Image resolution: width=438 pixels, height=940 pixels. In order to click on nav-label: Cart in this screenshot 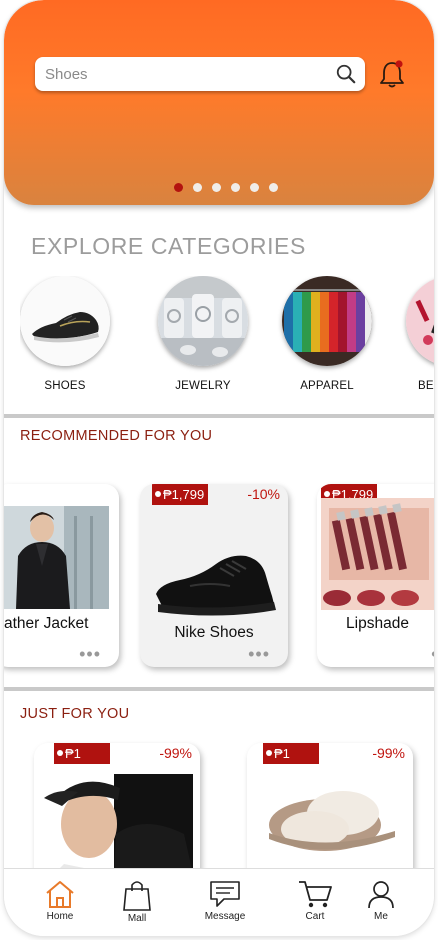, I will do `click(315, 916)`.